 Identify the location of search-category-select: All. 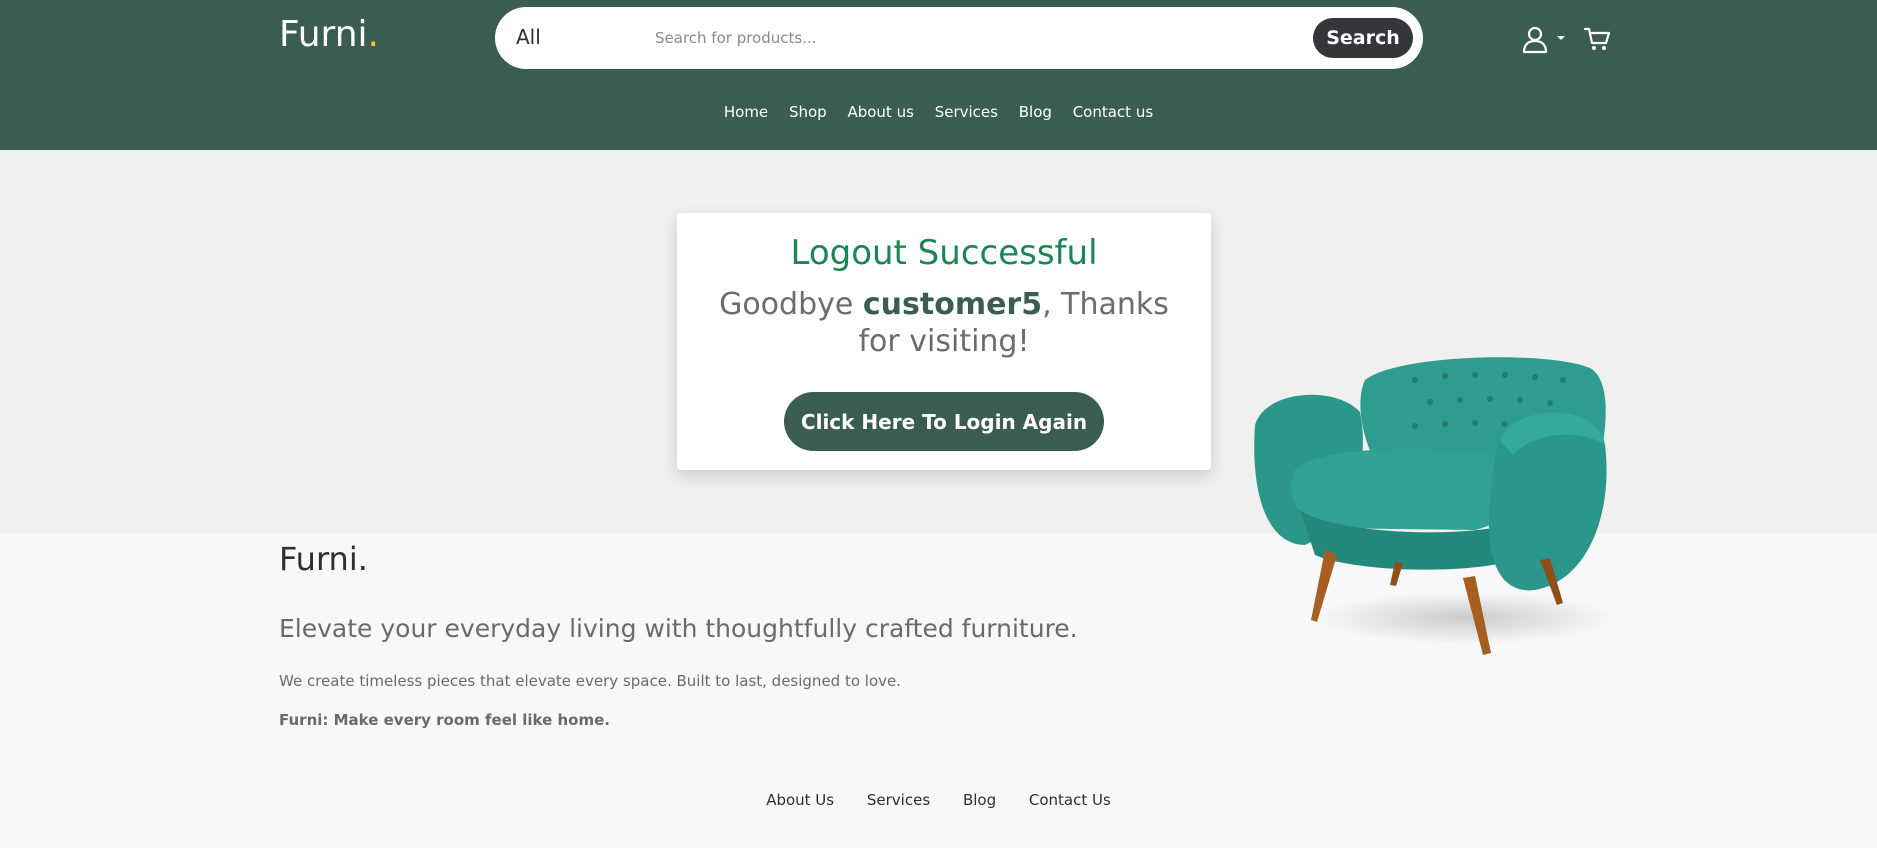
(528, 37).